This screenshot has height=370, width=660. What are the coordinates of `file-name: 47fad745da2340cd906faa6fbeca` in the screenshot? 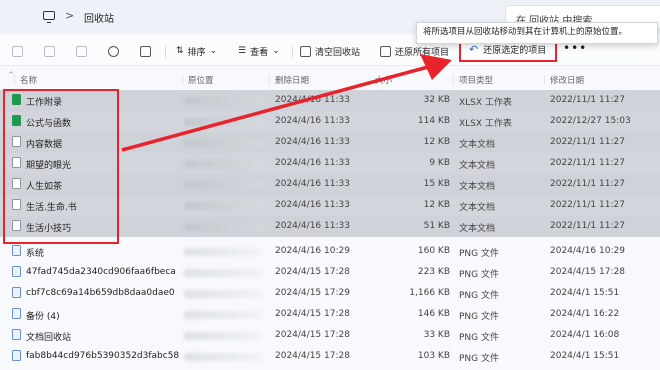 It's located at (101, 272).